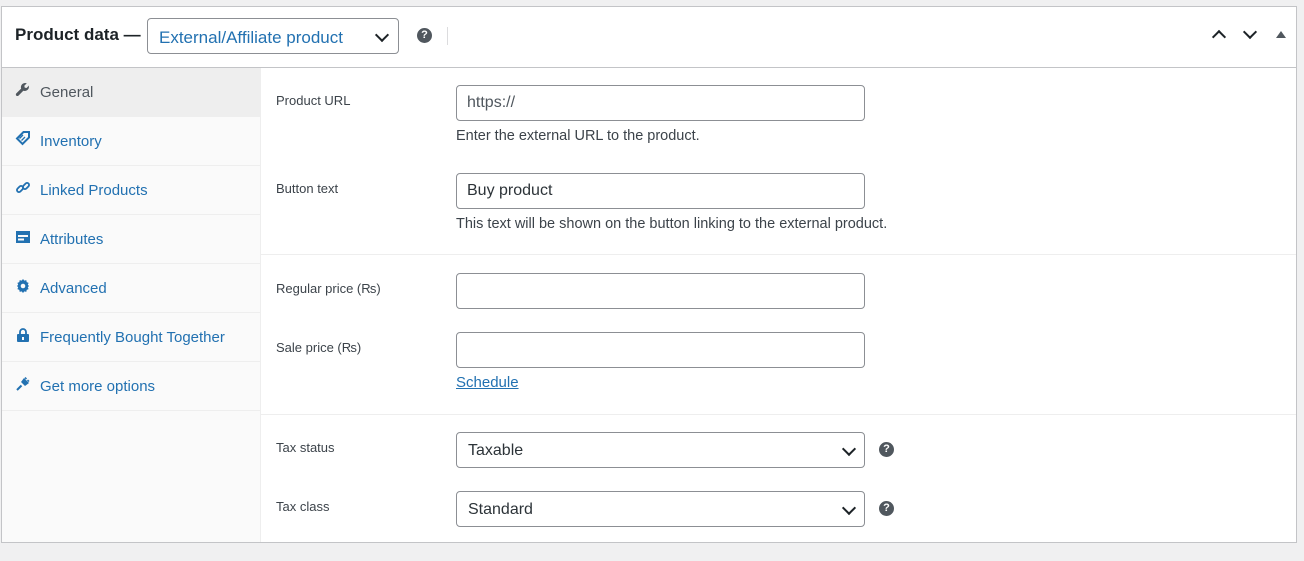  What do you see at coordinates (71, 141) in the screenshot?
I see `tab-label: Inventory` at bounding box center [71, 141].